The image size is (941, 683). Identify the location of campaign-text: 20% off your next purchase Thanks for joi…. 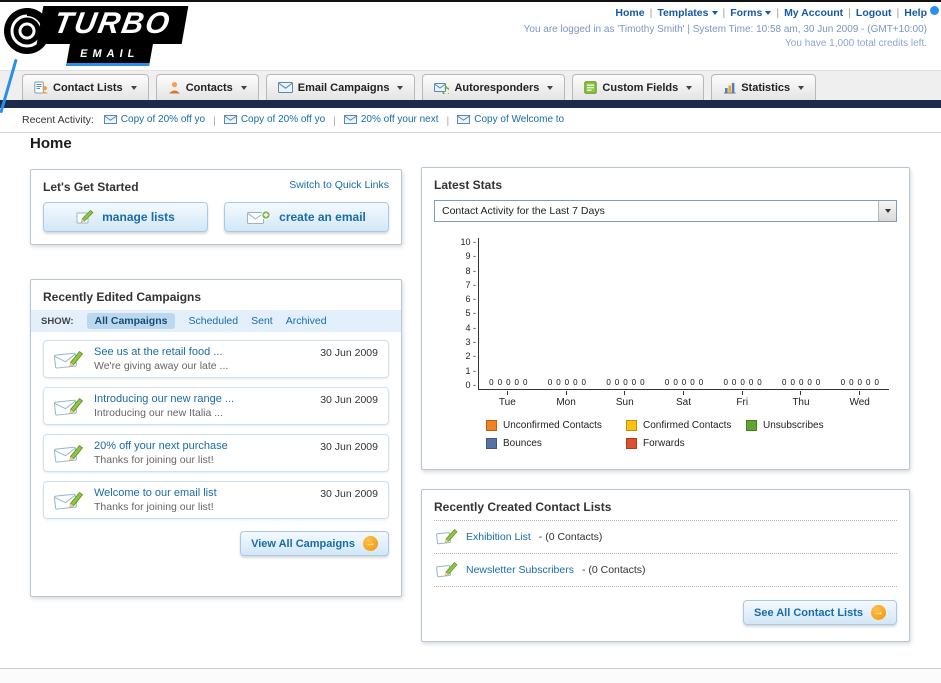
(161, 453).